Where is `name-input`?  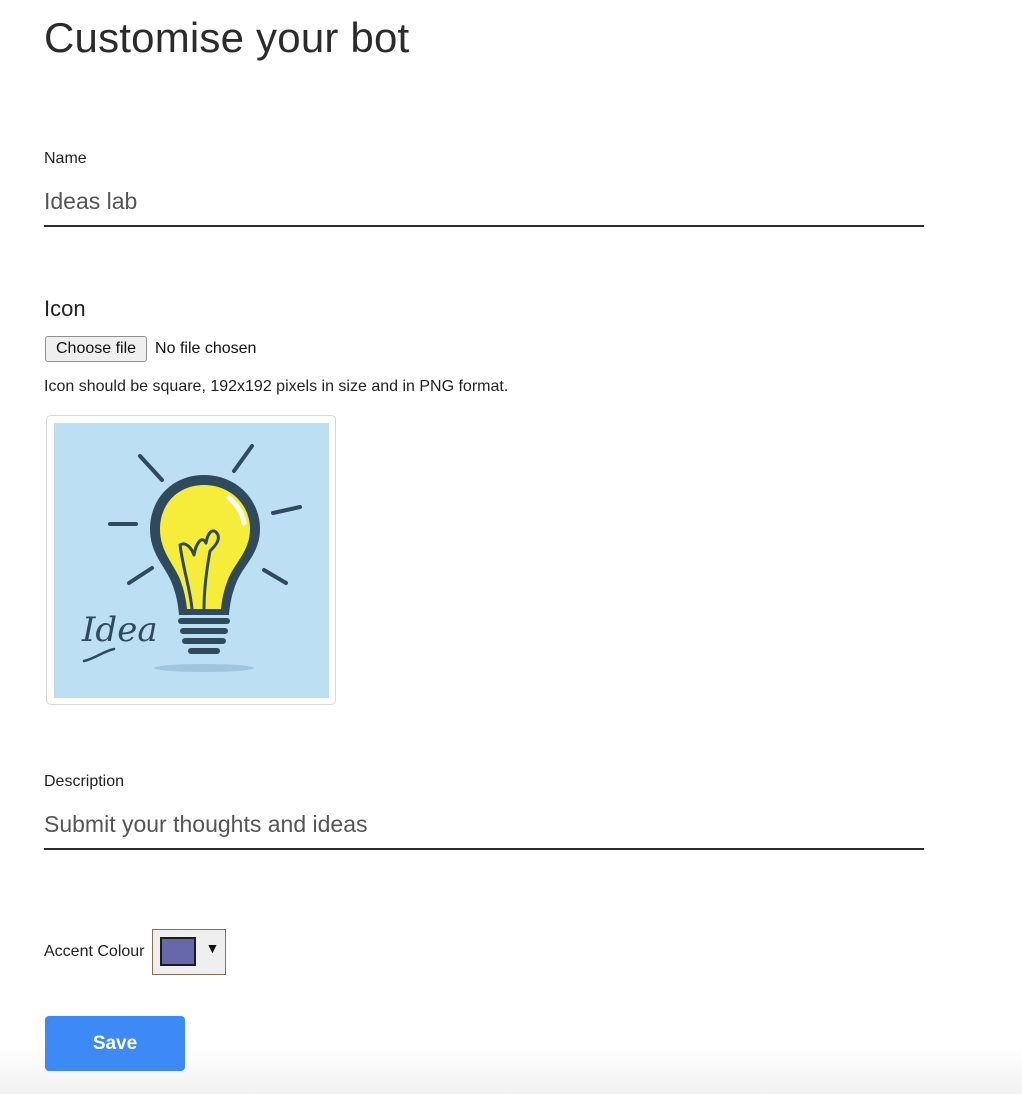 name-input is located at coordinates (484, 206).